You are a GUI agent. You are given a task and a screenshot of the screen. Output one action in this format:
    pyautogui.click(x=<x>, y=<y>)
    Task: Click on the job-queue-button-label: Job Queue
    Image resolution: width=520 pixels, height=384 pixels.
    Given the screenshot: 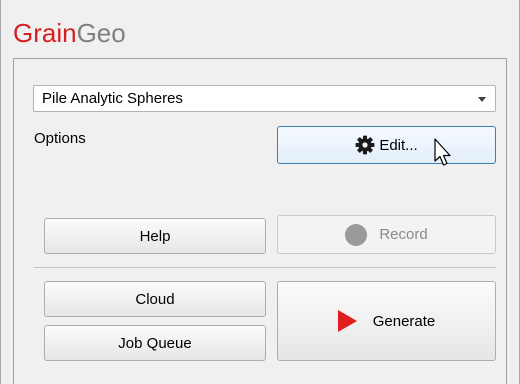 What is the action you would take?
    pyautogui.click(x=155, y=343)
    